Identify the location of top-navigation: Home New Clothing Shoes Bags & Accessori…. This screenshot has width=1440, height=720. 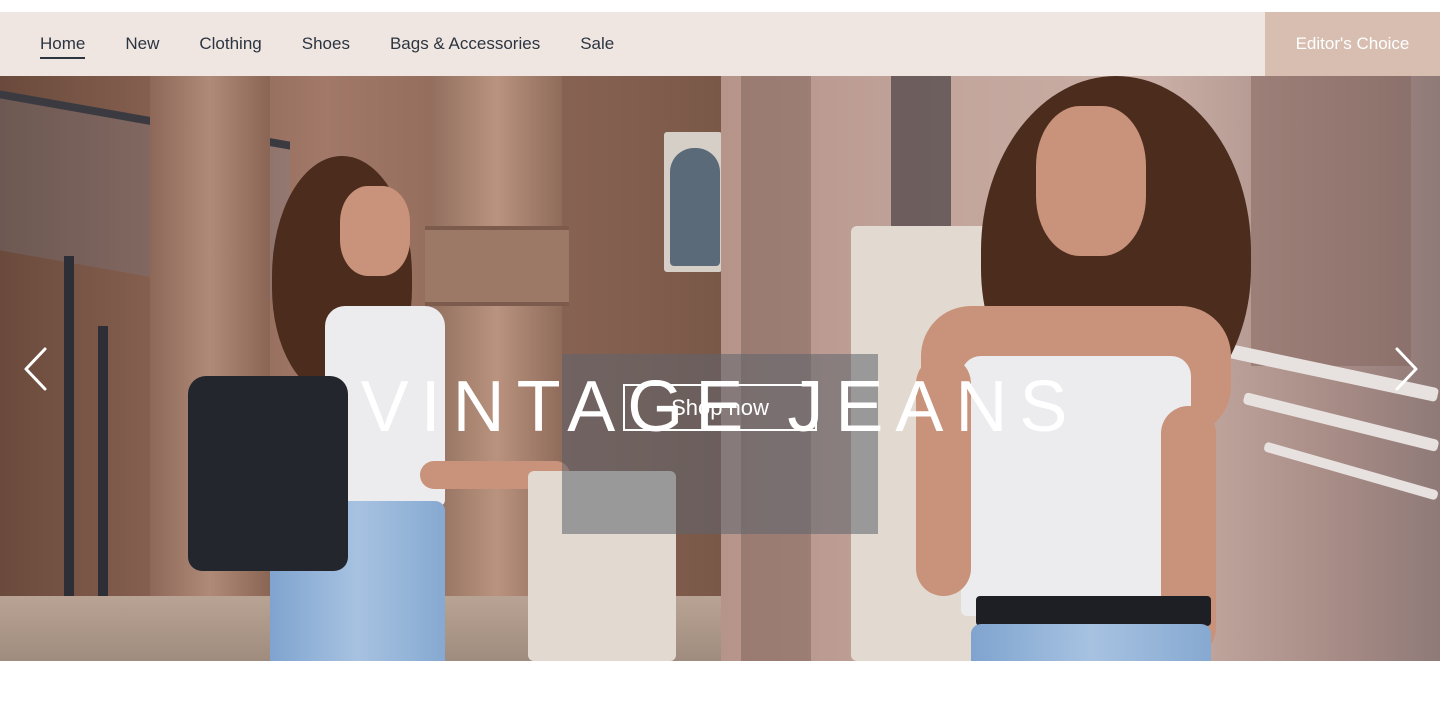
(720, 44).